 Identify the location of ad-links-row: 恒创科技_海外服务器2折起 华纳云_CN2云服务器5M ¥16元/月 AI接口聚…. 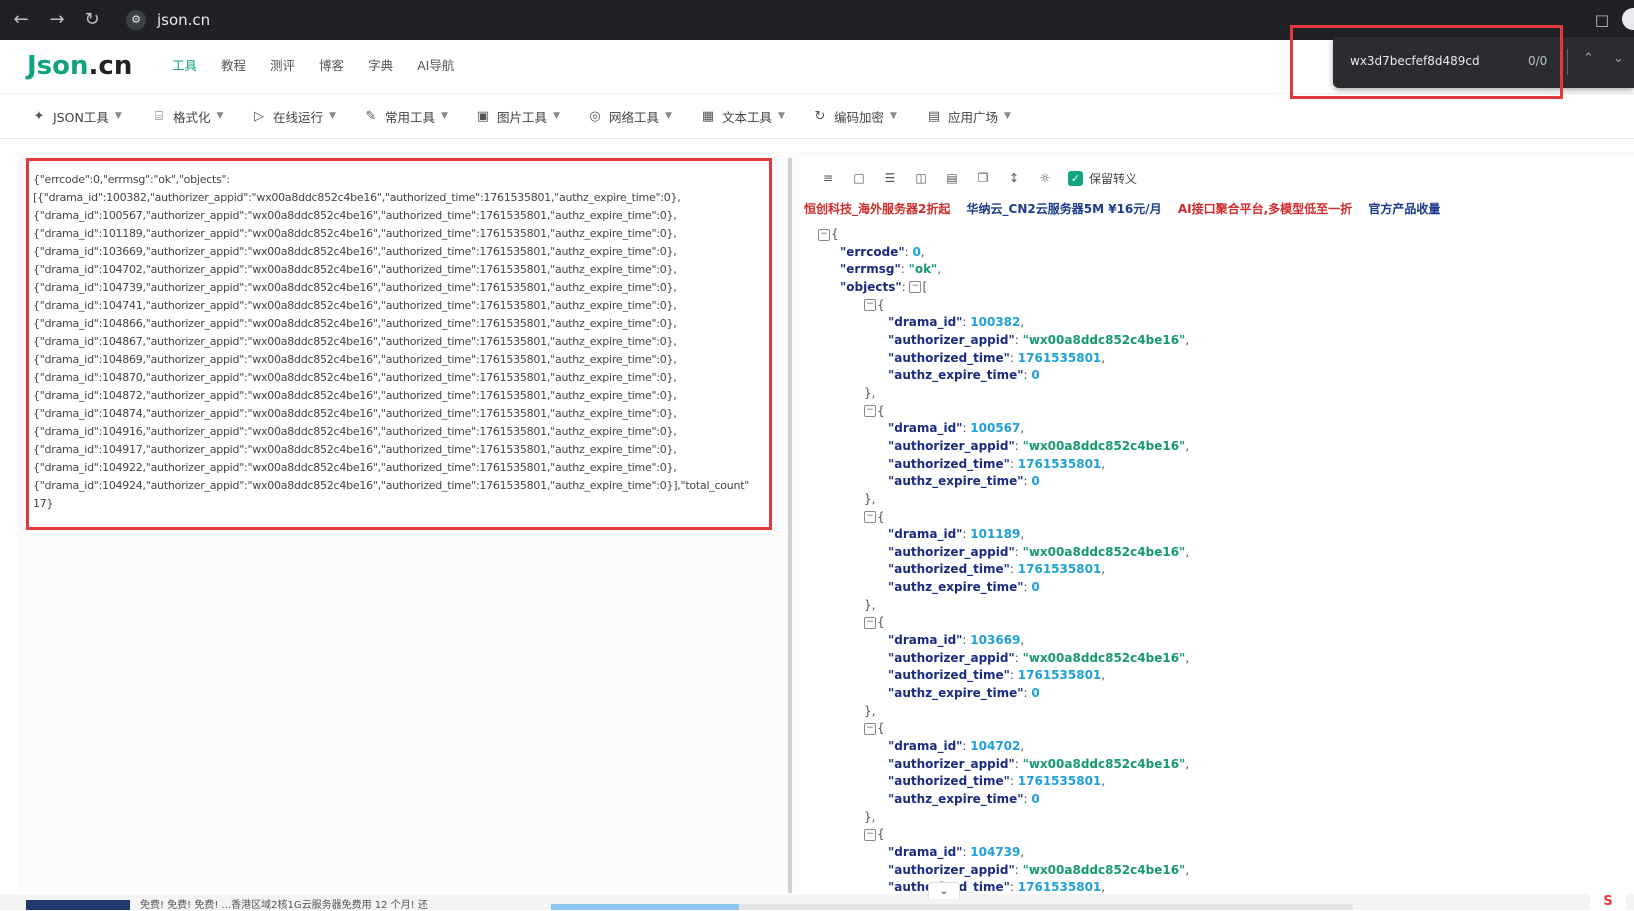
(1128, 208).